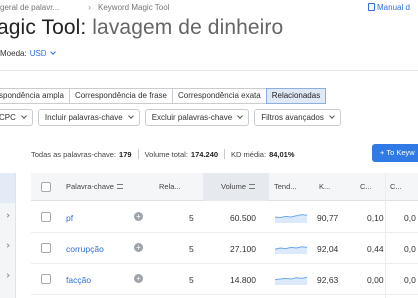  What do you see at coordinates (35, 96) in the screenshot?
I see `tab-broad-match: spondência ampla` at bounding box center [35, 96].